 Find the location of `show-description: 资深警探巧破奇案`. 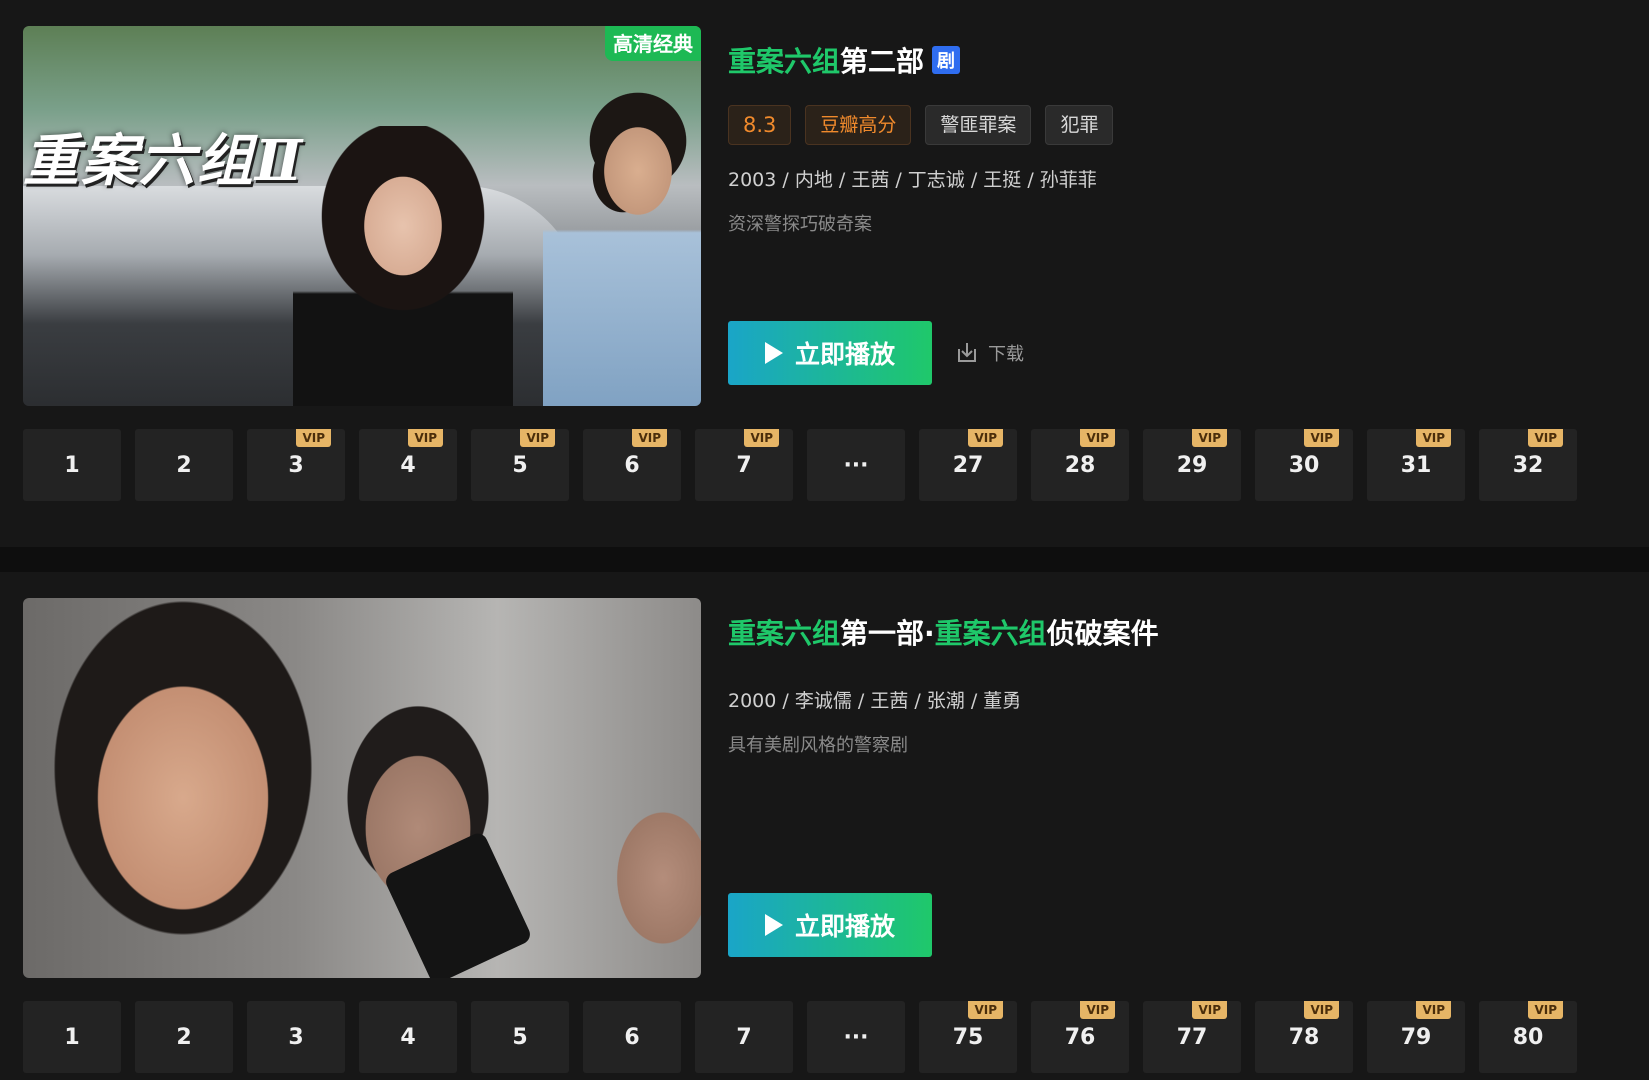

show-description: 资深警探巧破奇案 is located at coordinates (800, 224).